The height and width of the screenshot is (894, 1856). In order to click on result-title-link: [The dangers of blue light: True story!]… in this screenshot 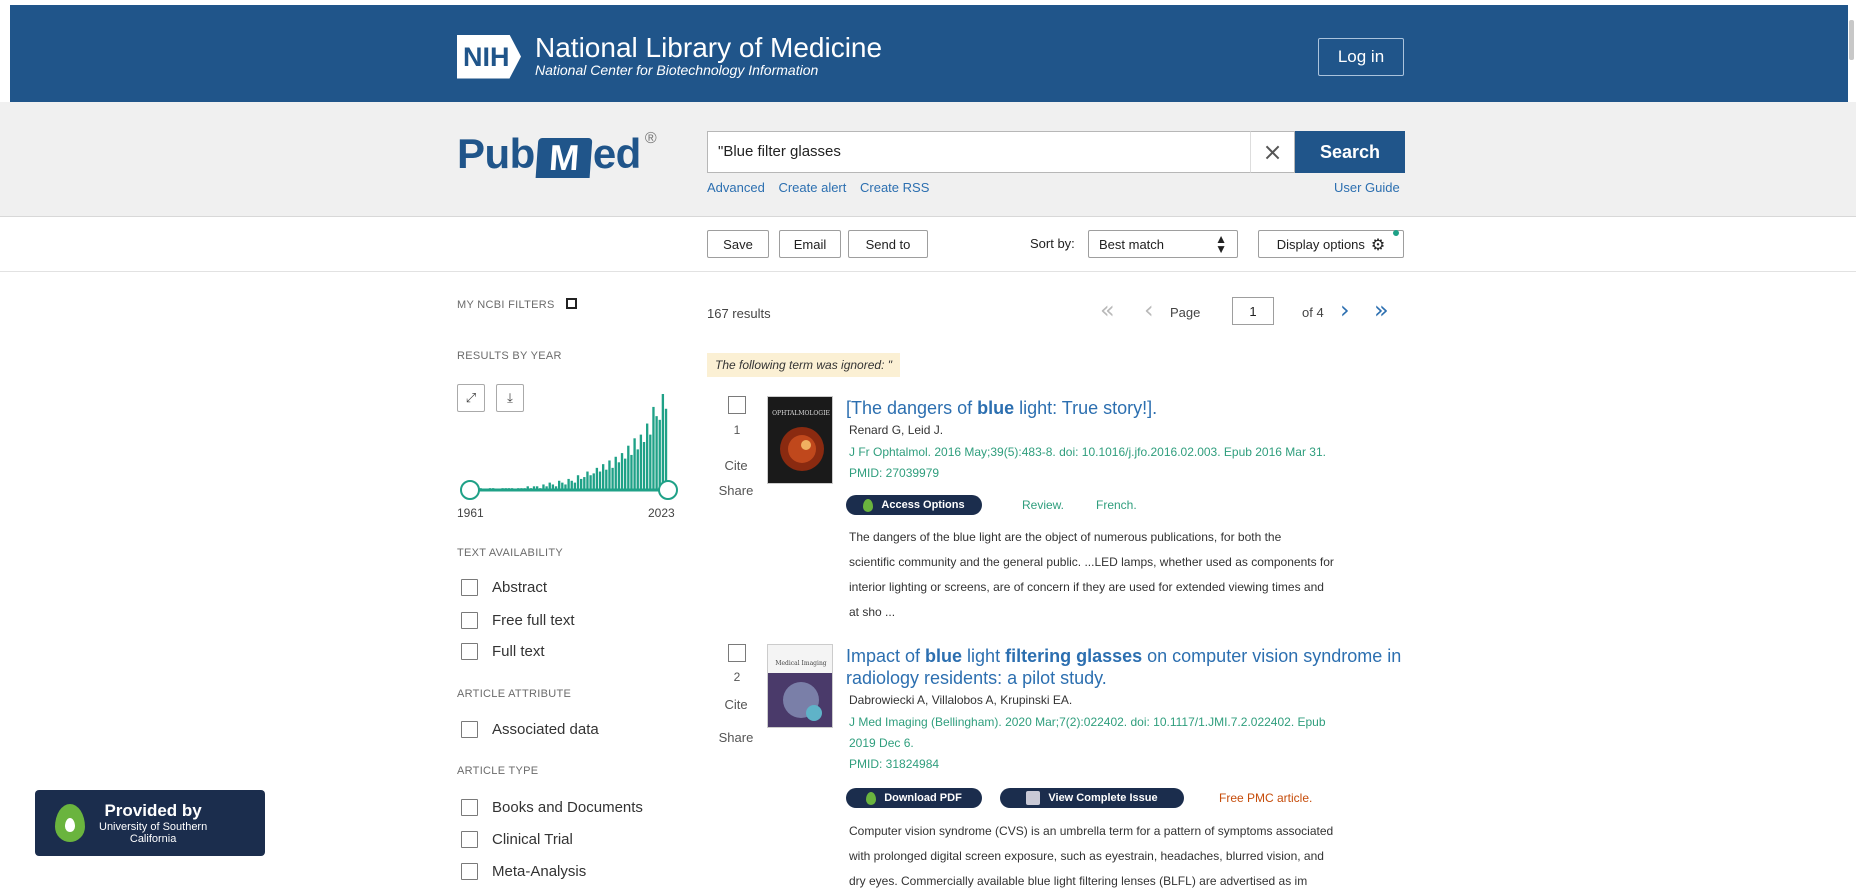, I will do `click(1131, 408)`.